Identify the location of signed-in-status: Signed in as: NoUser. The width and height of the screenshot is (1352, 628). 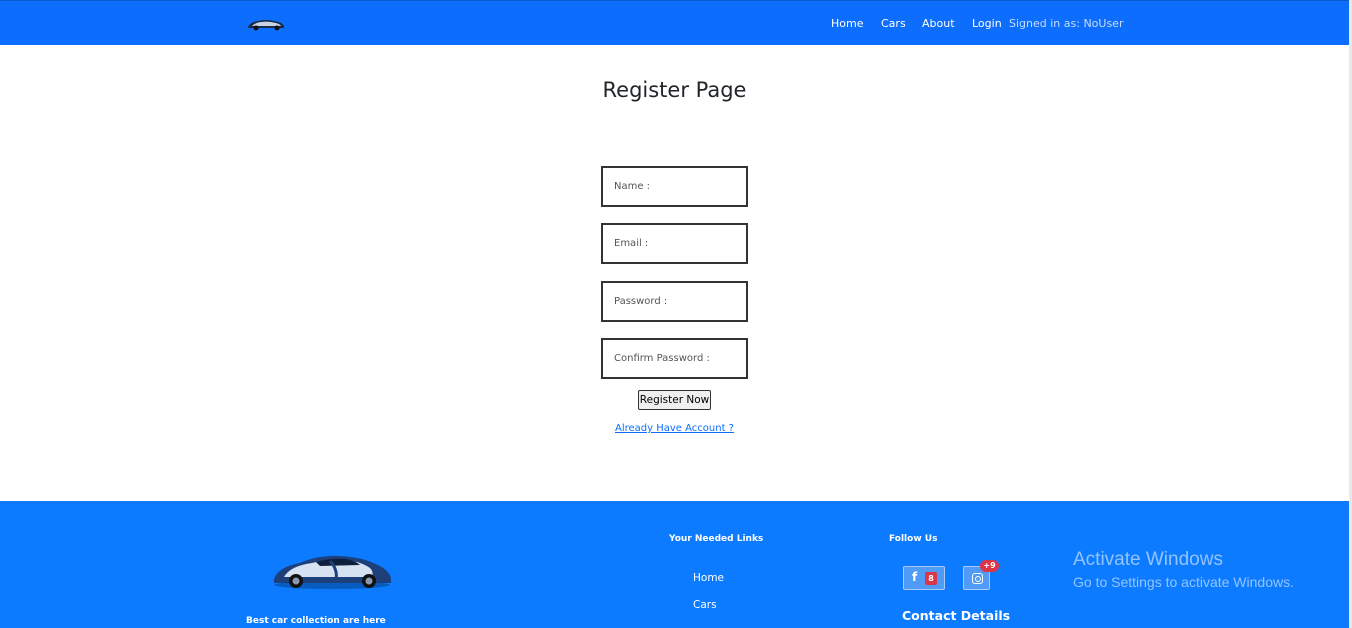
(1066, 23).